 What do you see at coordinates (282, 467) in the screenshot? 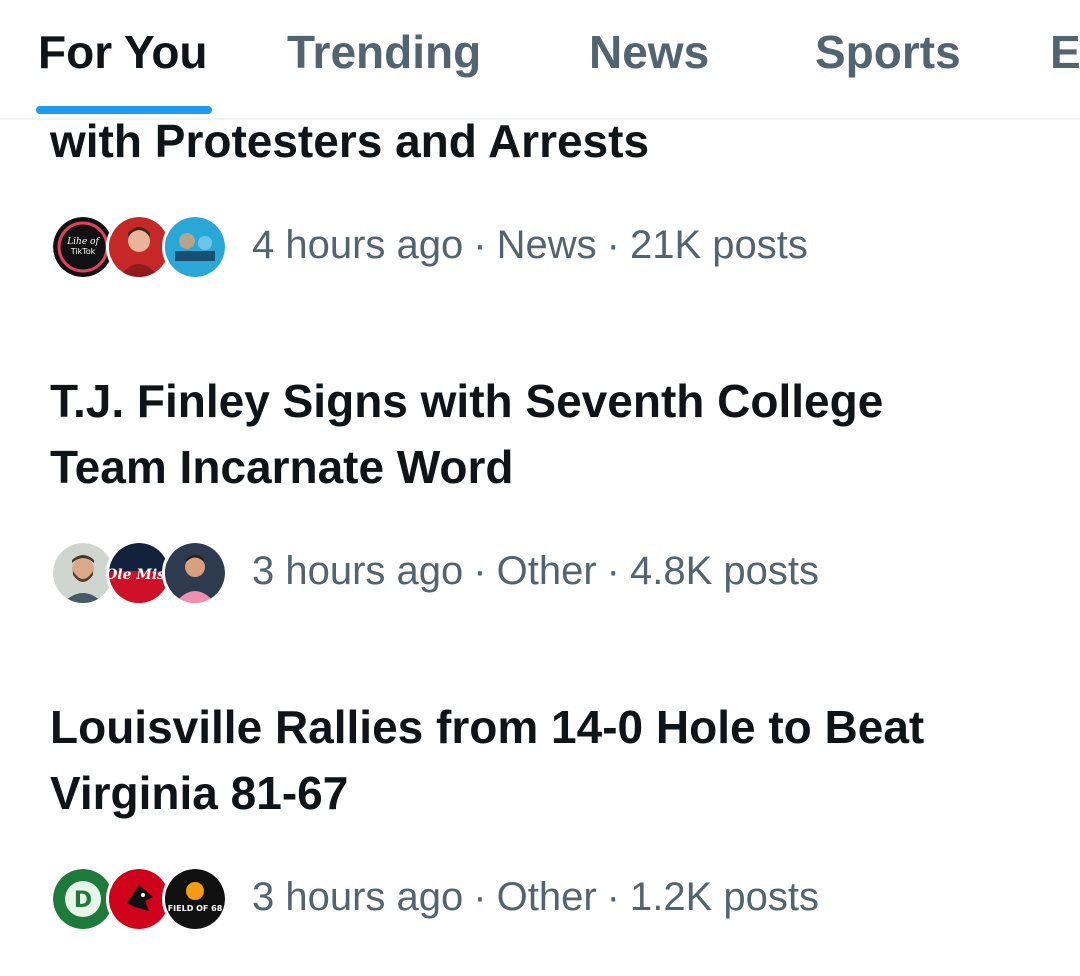
I see `trend-title-line: Team Incarnate Word` at bounding box center [282, 467].